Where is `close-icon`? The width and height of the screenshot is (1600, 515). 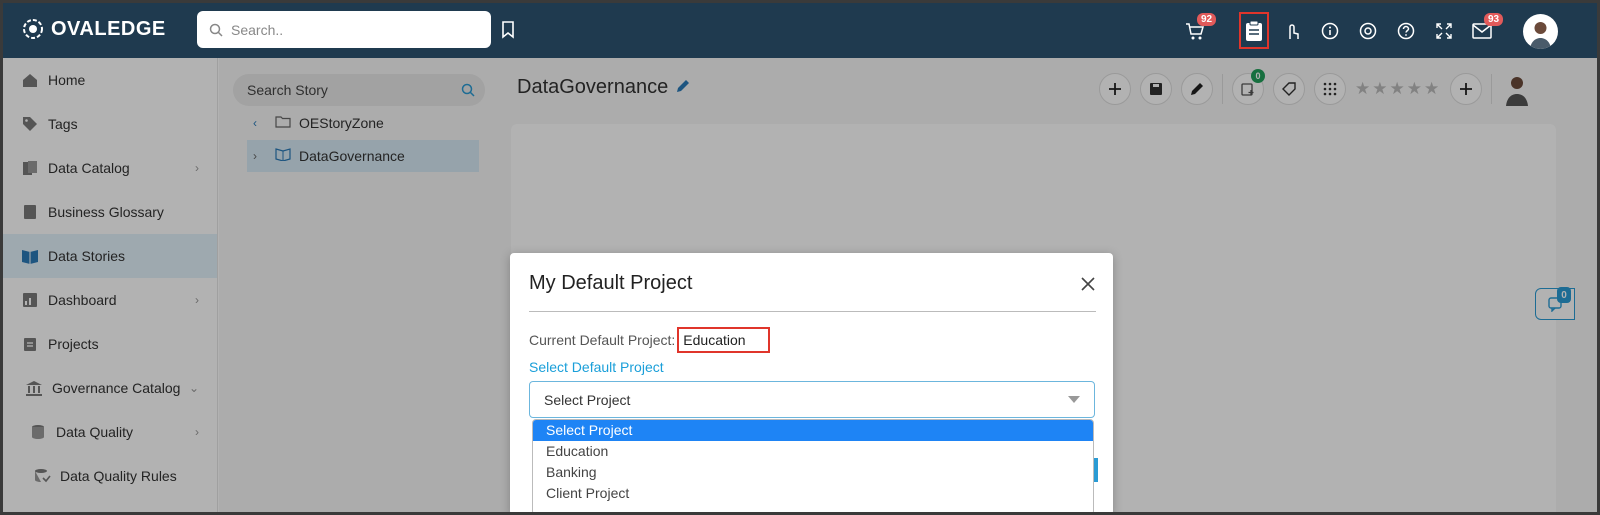
close-icon is located at coordinates (1088, 284).